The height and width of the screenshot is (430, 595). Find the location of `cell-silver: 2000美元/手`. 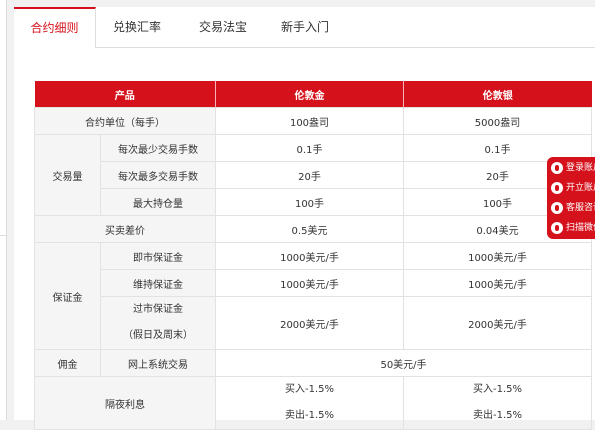

cell-silver: 2000美元/手 is located at coordinates (497, 323).